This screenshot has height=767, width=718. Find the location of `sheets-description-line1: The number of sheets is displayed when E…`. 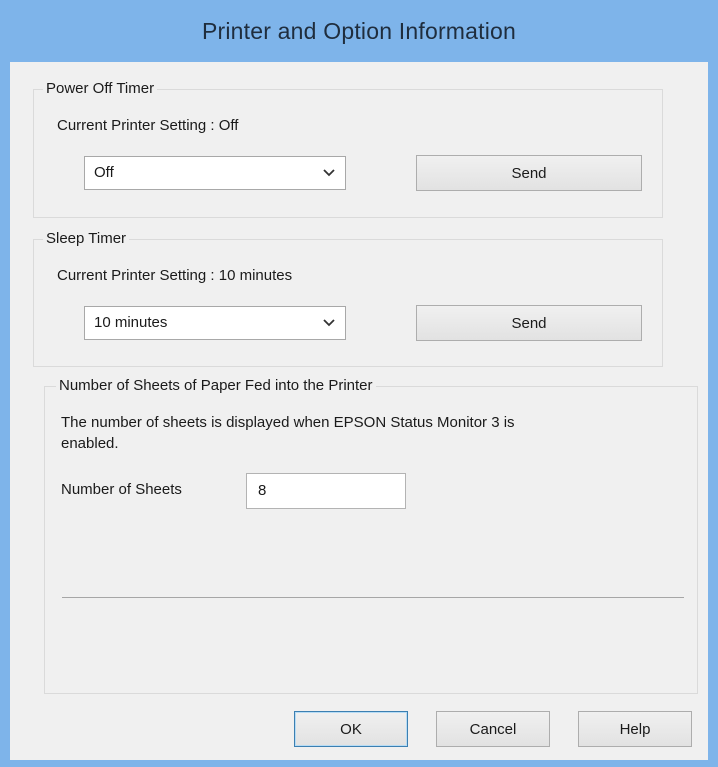

sheets-description-line1: The number of sheets is displayed when E… is located at coordinates (288, 422).